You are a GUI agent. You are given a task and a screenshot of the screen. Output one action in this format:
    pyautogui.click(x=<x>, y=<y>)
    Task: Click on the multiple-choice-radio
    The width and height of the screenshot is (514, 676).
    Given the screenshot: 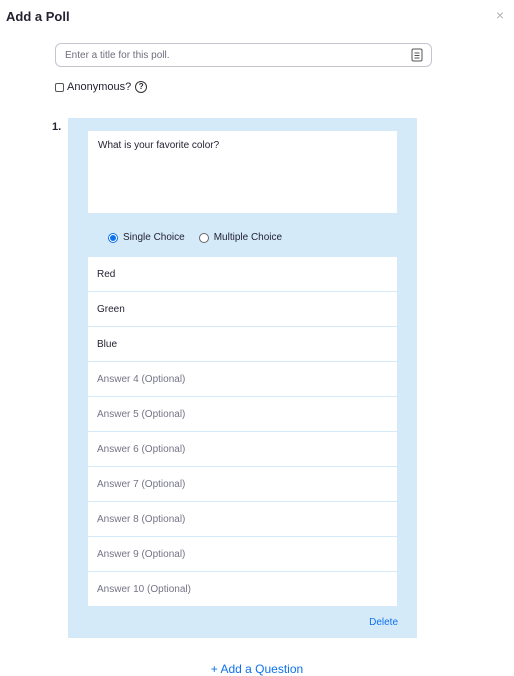 What is the action you would take?
    pyautogui.click(x=203, y=237)
    